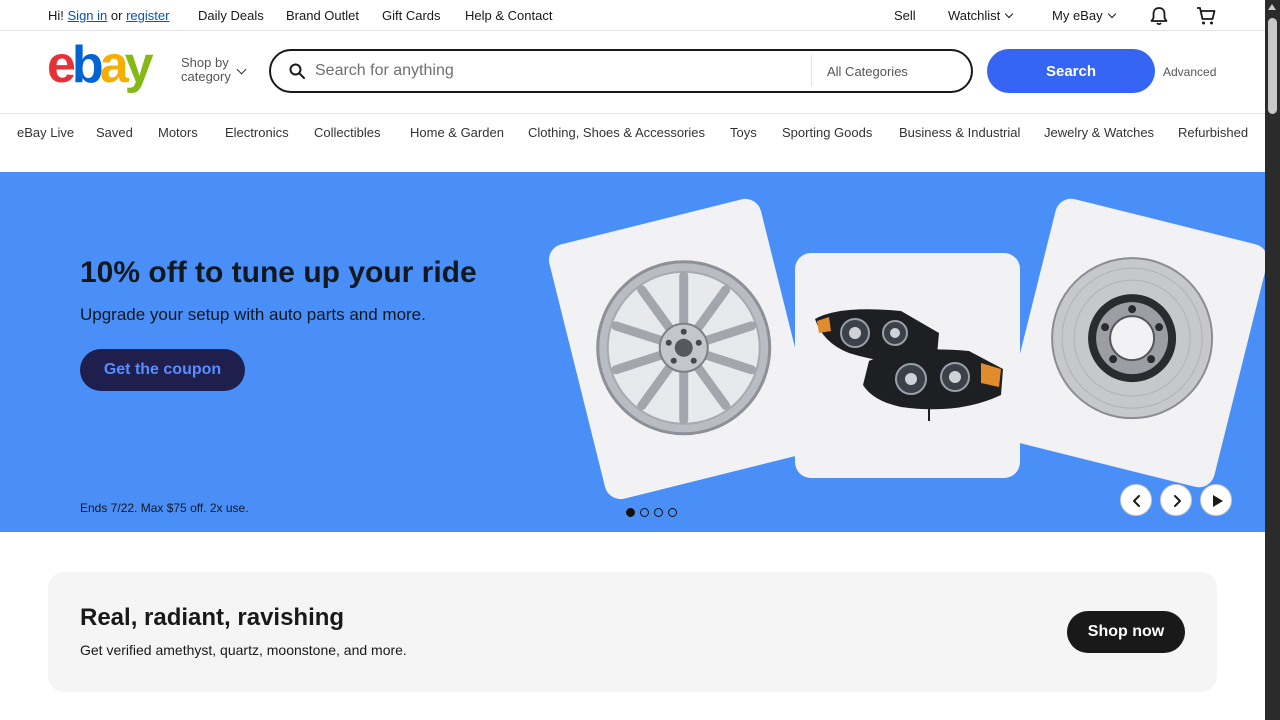 The image size is (1280, 720). Describe the element at coordinates (1159, 18) in the screenshot. I see `bell-icon` at that location.